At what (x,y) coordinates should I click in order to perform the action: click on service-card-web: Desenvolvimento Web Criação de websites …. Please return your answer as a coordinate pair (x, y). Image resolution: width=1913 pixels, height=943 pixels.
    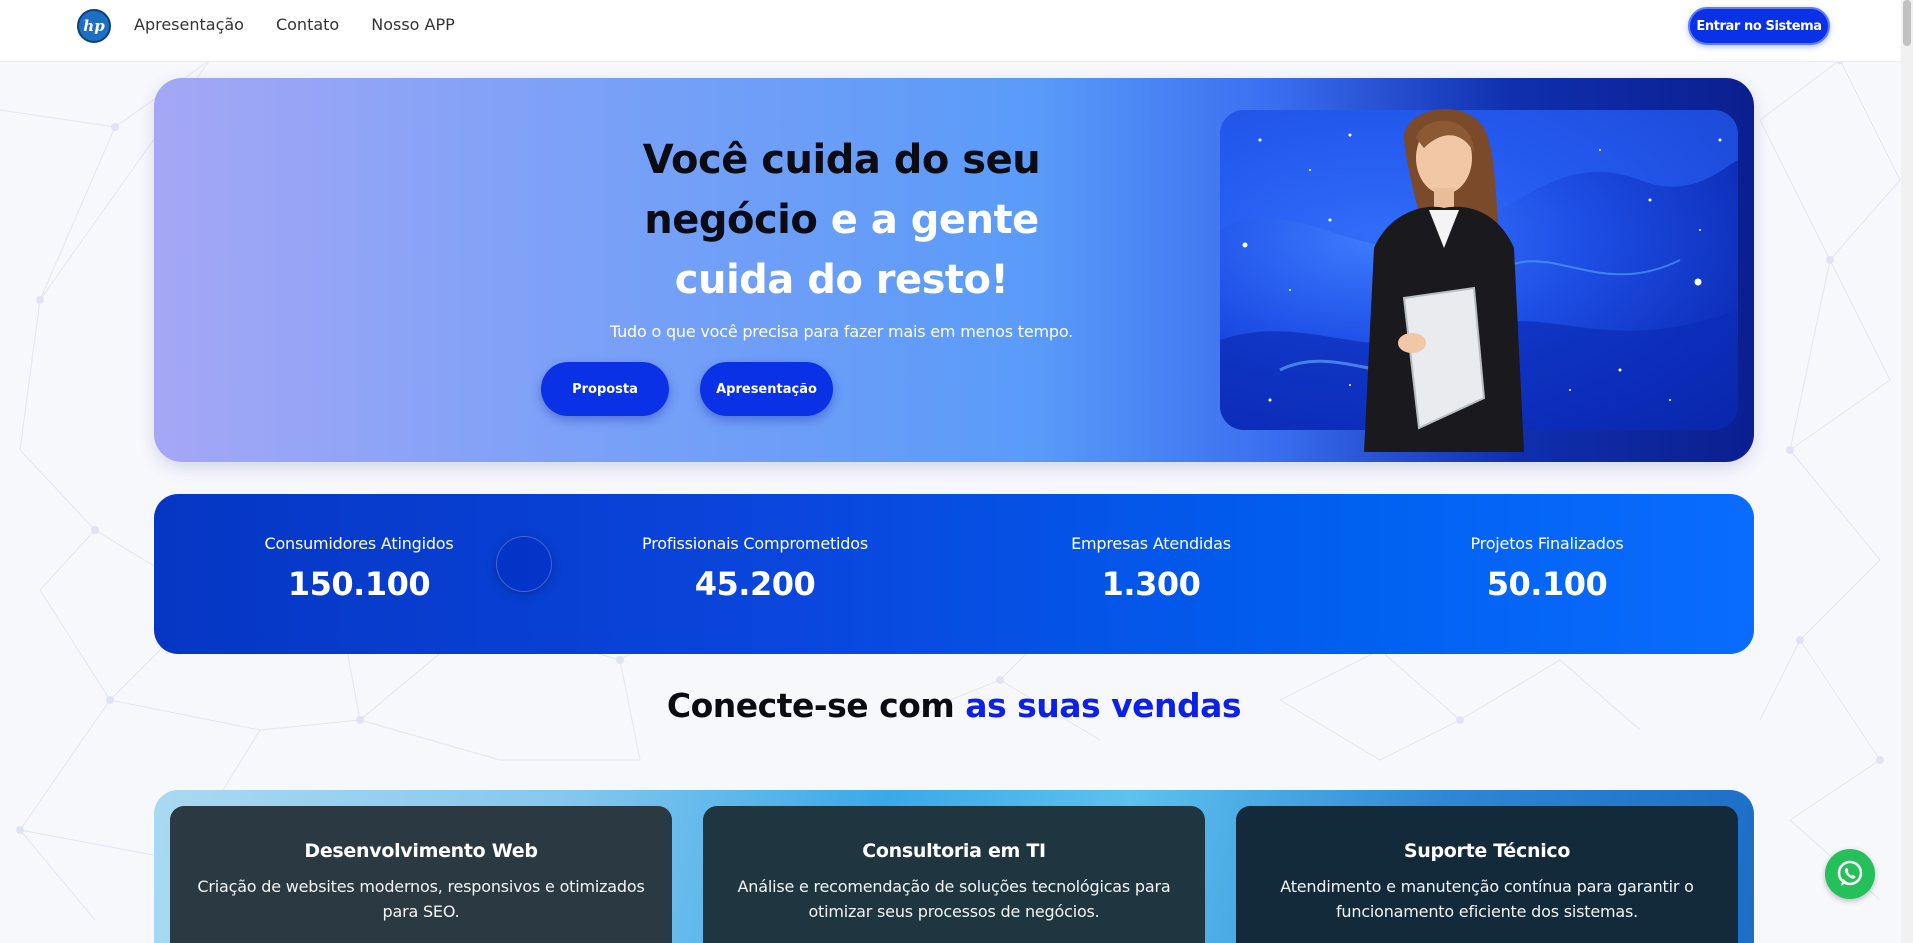
    Looking at the image, I should click on (421, 874).